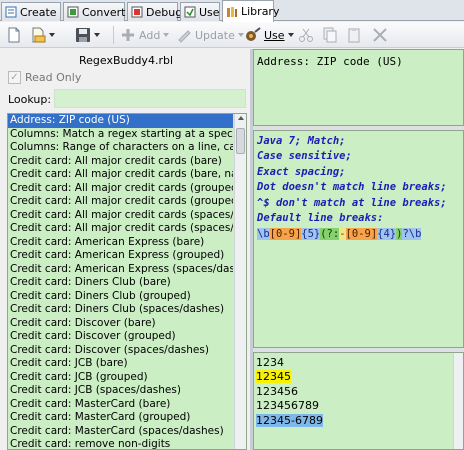 This screenshot has height=450, width=464. I want to click on regex-token: {4}, so click(387, 234).